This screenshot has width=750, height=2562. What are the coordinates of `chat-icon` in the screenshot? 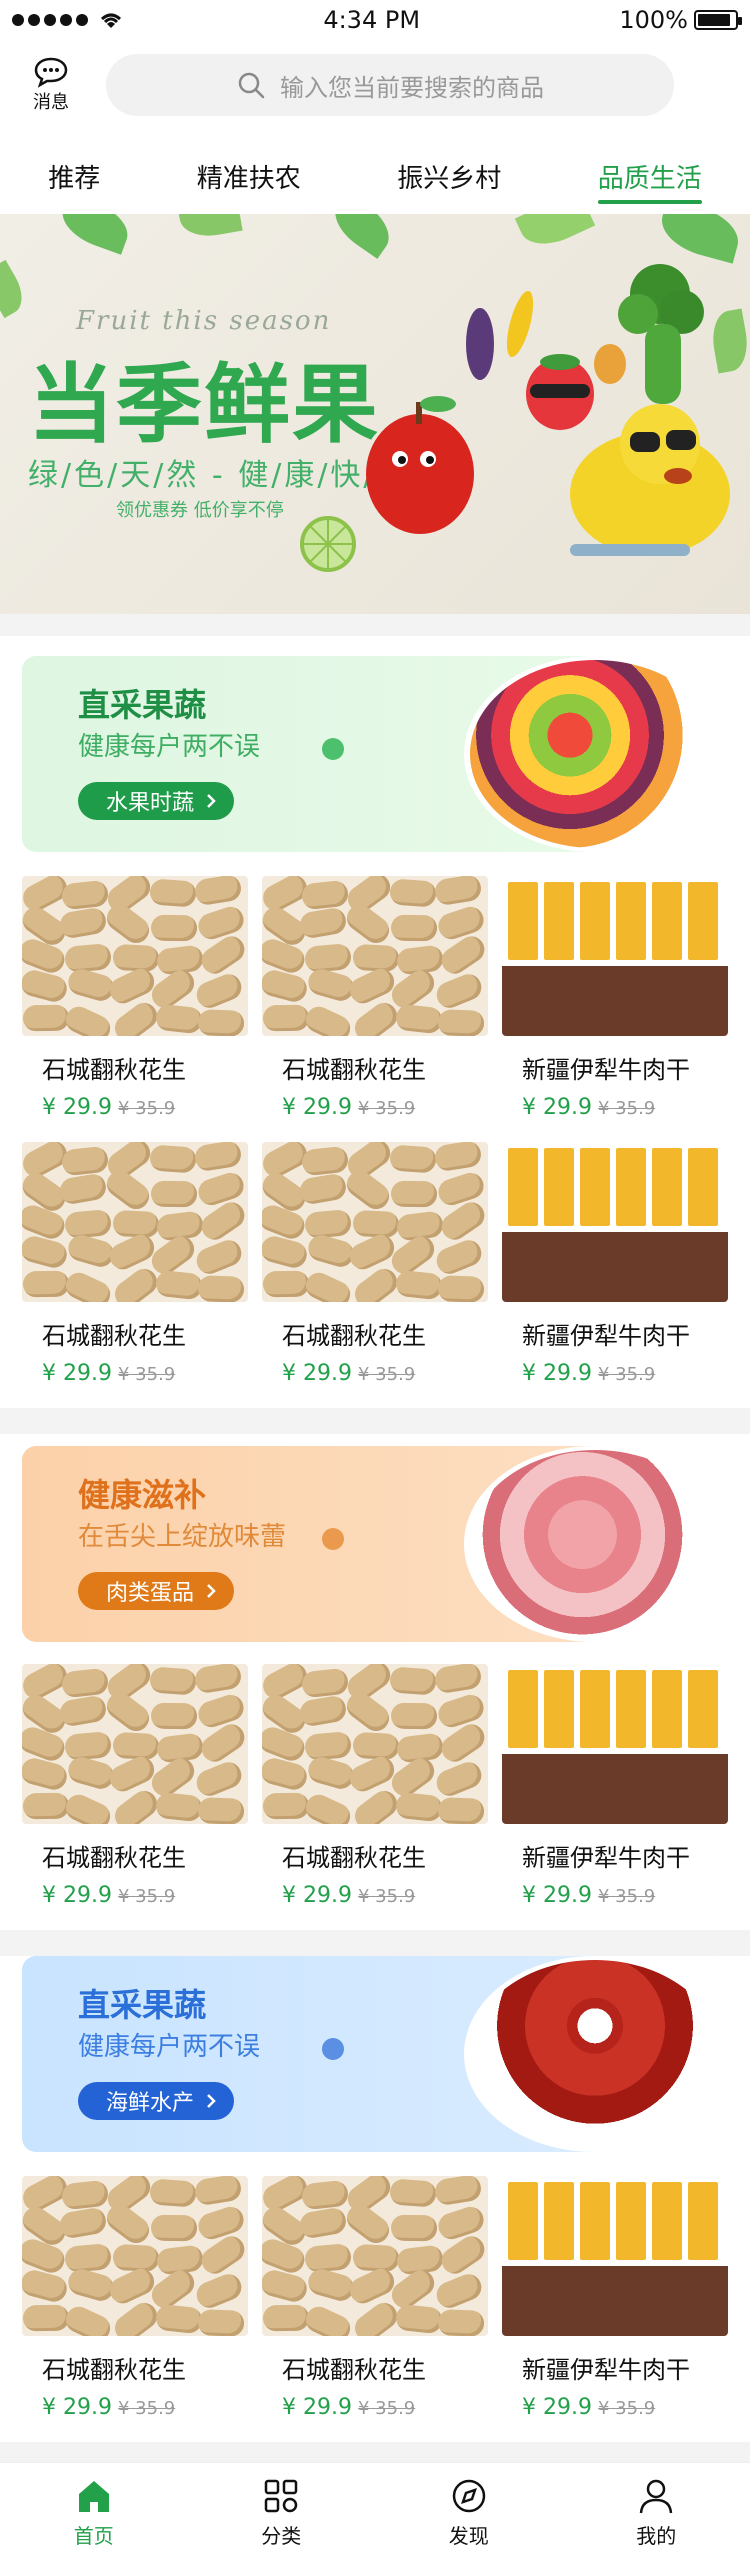 It's located at (51, 72).